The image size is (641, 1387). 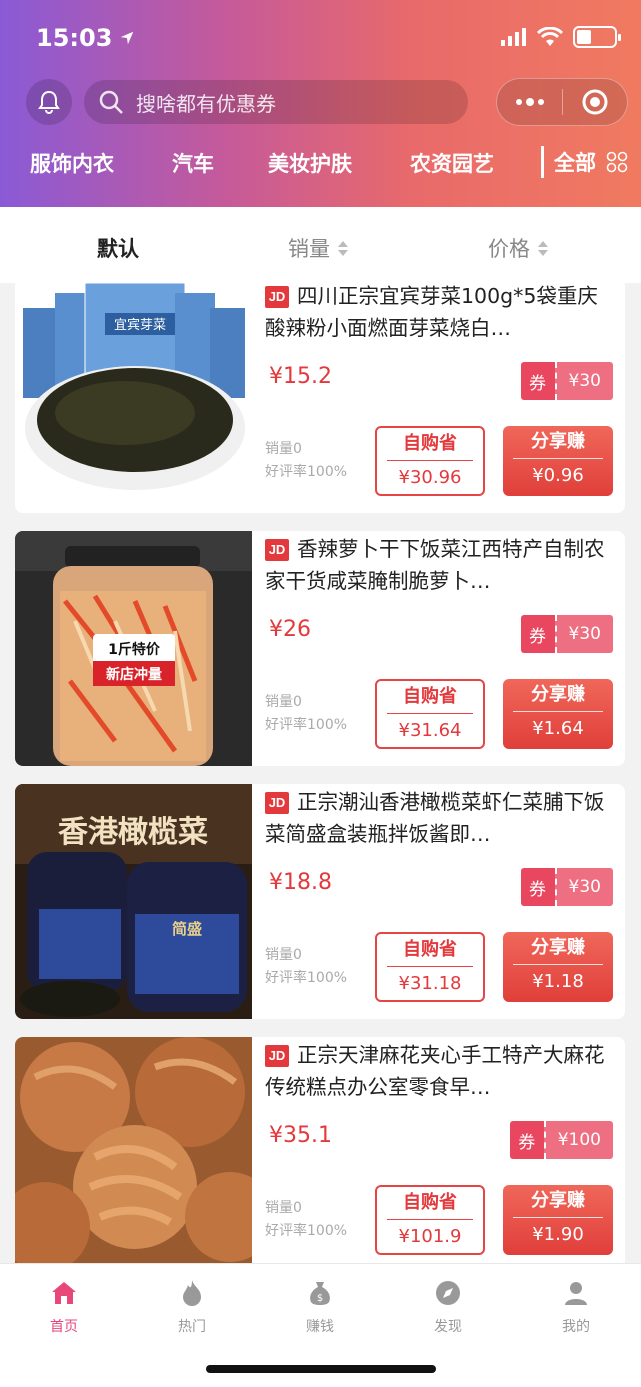 I want to click on share-earn-button: 分享赚 ¥0.96, so click(x=558, y=461).